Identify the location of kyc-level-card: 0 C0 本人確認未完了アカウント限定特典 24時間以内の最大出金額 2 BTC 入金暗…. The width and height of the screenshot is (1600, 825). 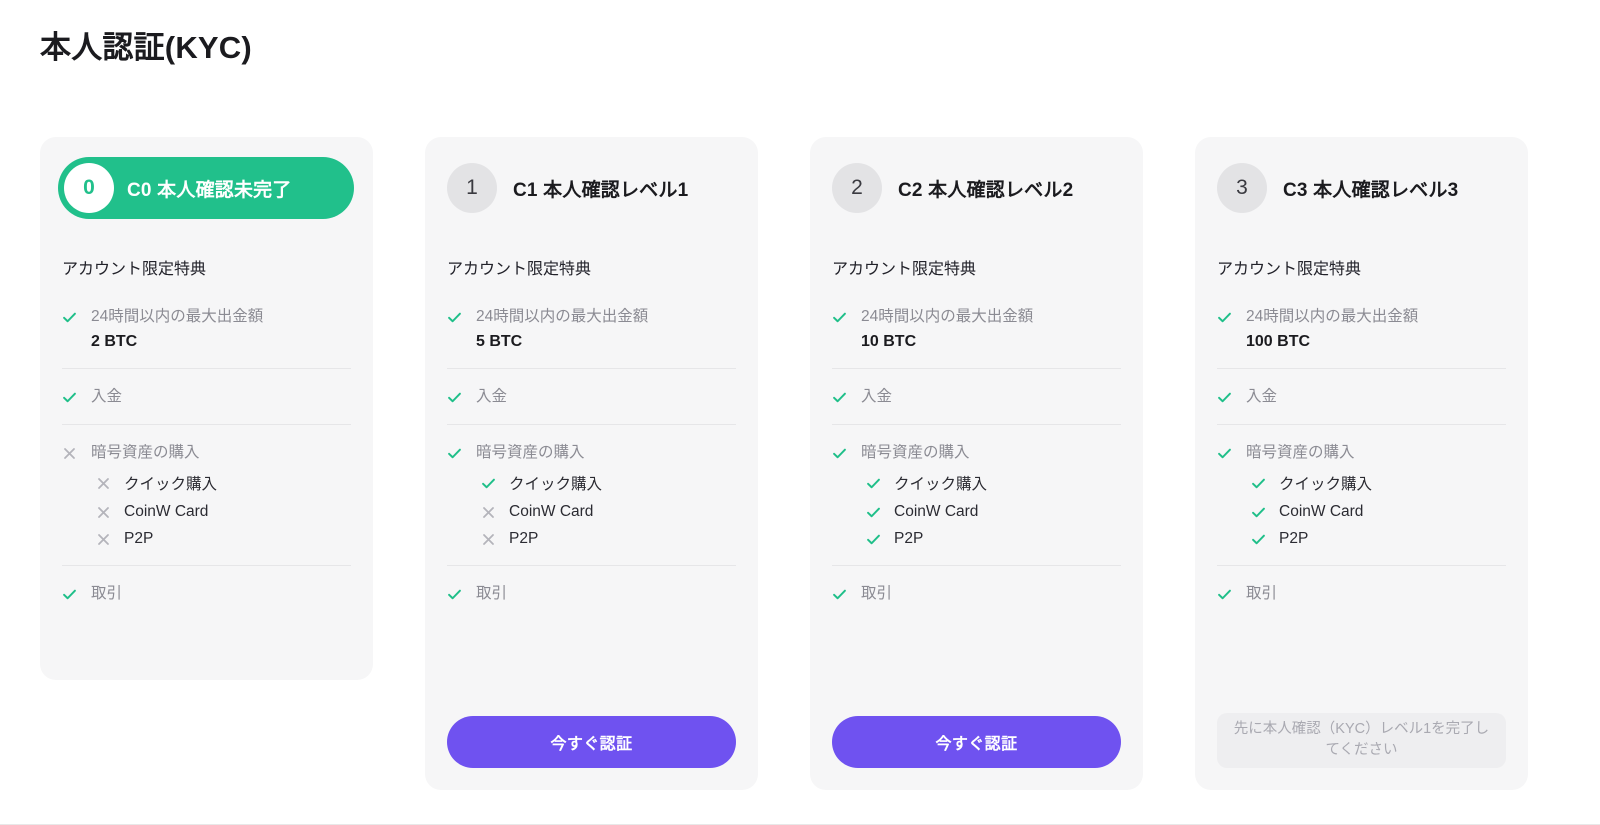
(206, 408).